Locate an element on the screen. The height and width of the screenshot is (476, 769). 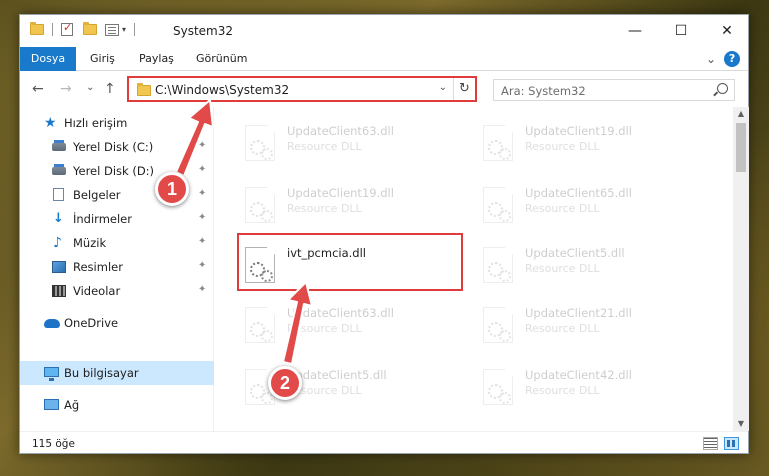
search-input: Ara: System32 is located at coordinates (614, 90).